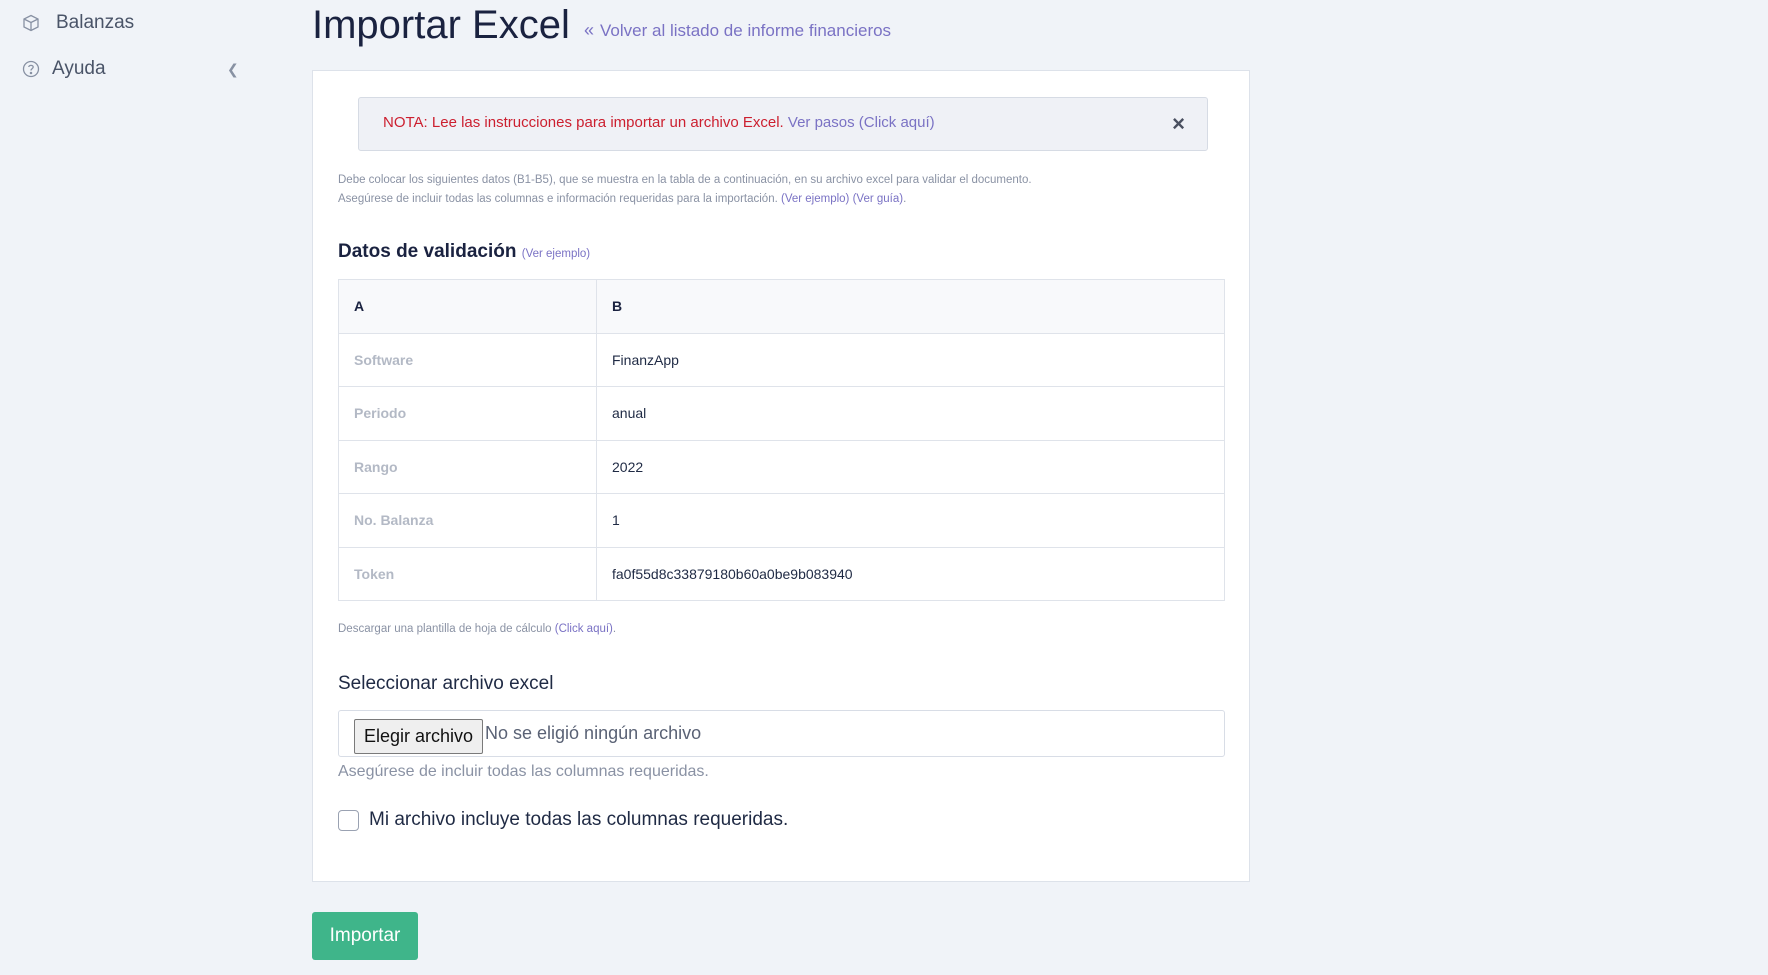  Describe the element at coordinates (815, 199) in the screenshot. I see `view-example-link: (Ver ejemplo)` at that location.